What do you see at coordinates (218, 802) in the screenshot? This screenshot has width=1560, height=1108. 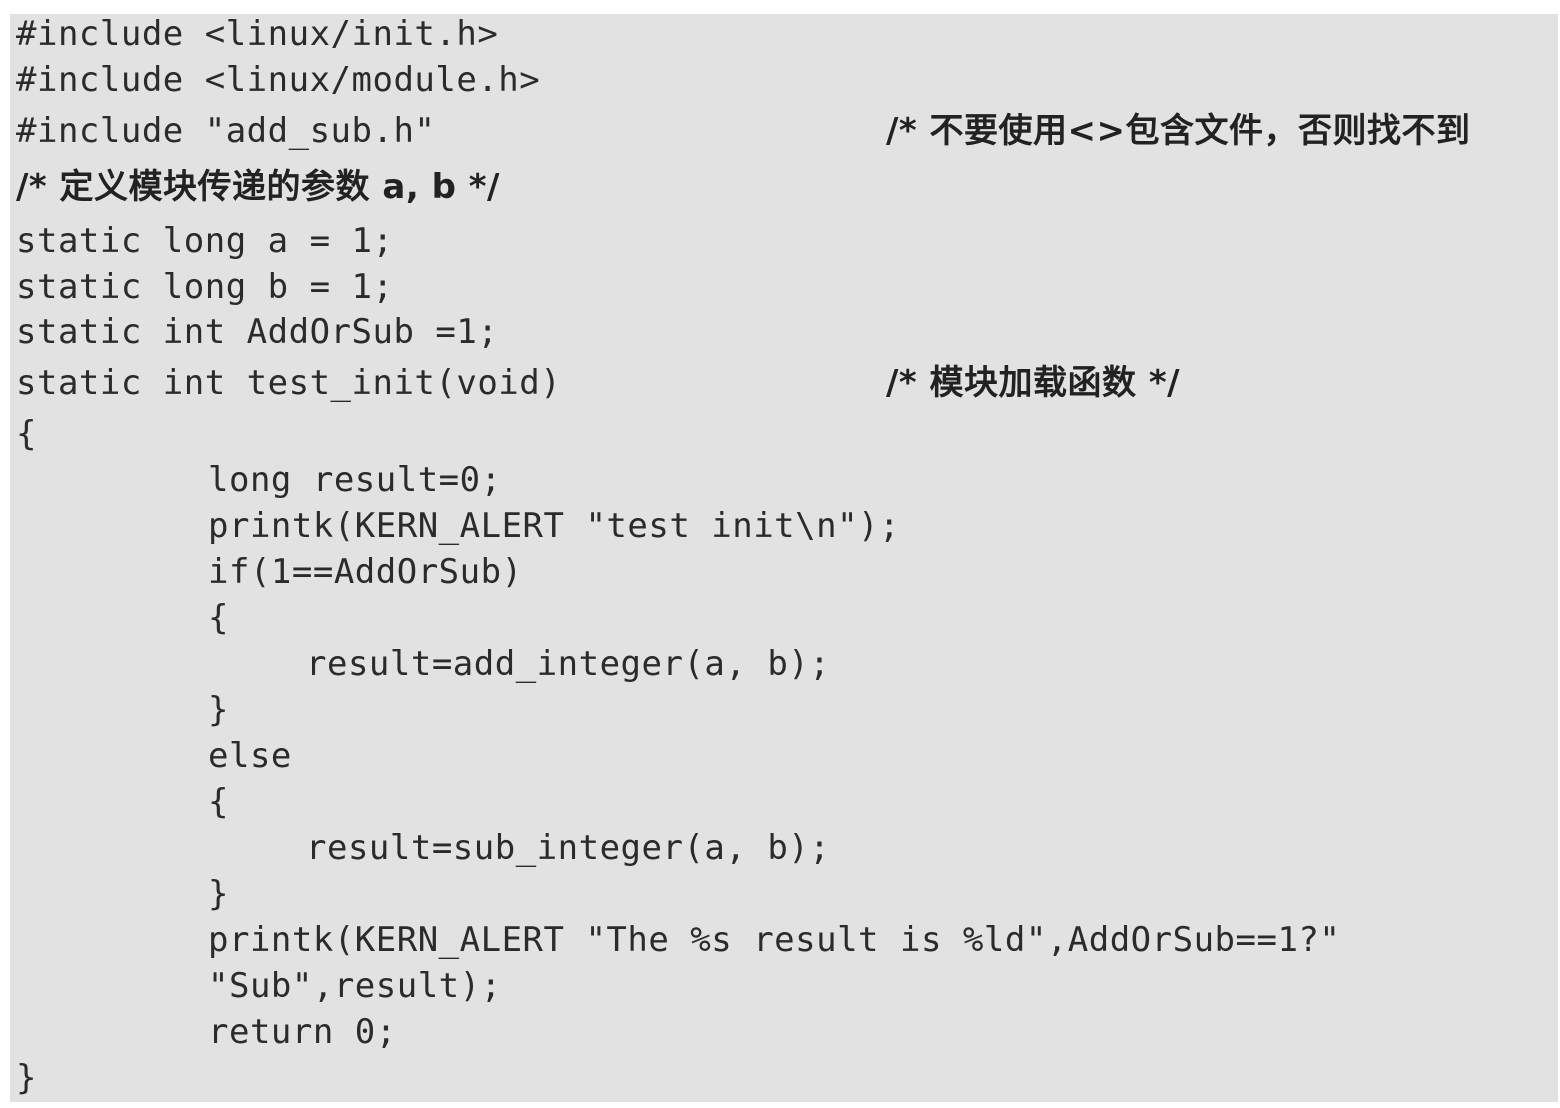 I see `code-line-17: {` at bounding box center [218, 802].